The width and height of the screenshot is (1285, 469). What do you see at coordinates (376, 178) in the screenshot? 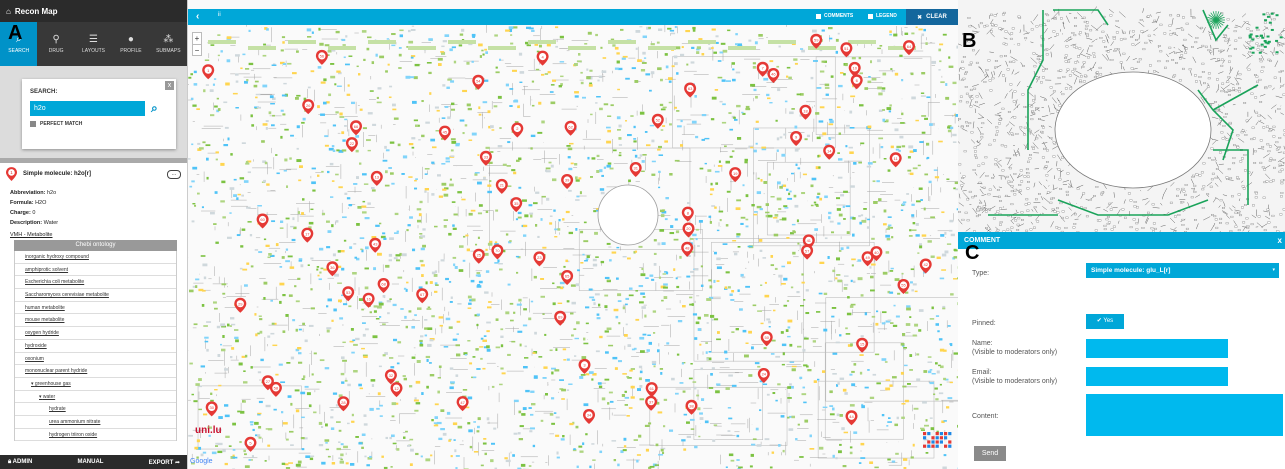
I see `map-marker: 13` at bounding box center [376, 178].